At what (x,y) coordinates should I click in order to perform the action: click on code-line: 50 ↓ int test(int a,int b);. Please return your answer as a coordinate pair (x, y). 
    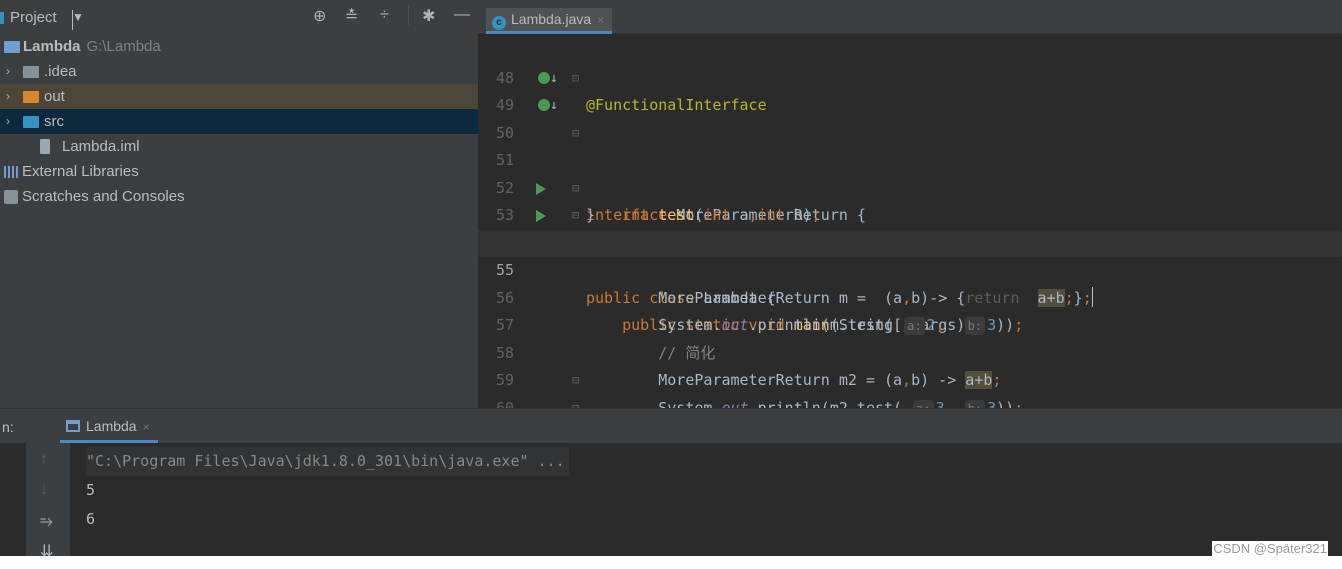
    Looking at the image, I should click on (910, 158).